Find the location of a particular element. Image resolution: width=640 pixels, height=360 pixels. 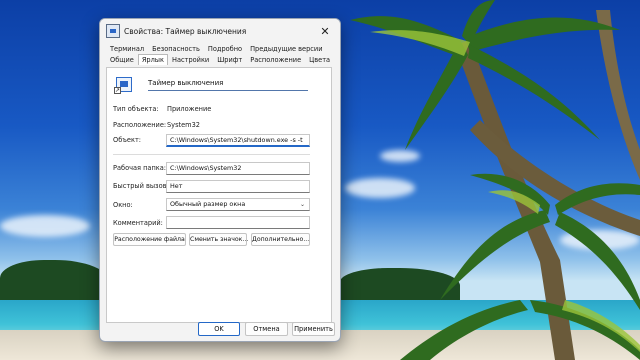

run-label: Окно: is located at coordinates (123, 205).